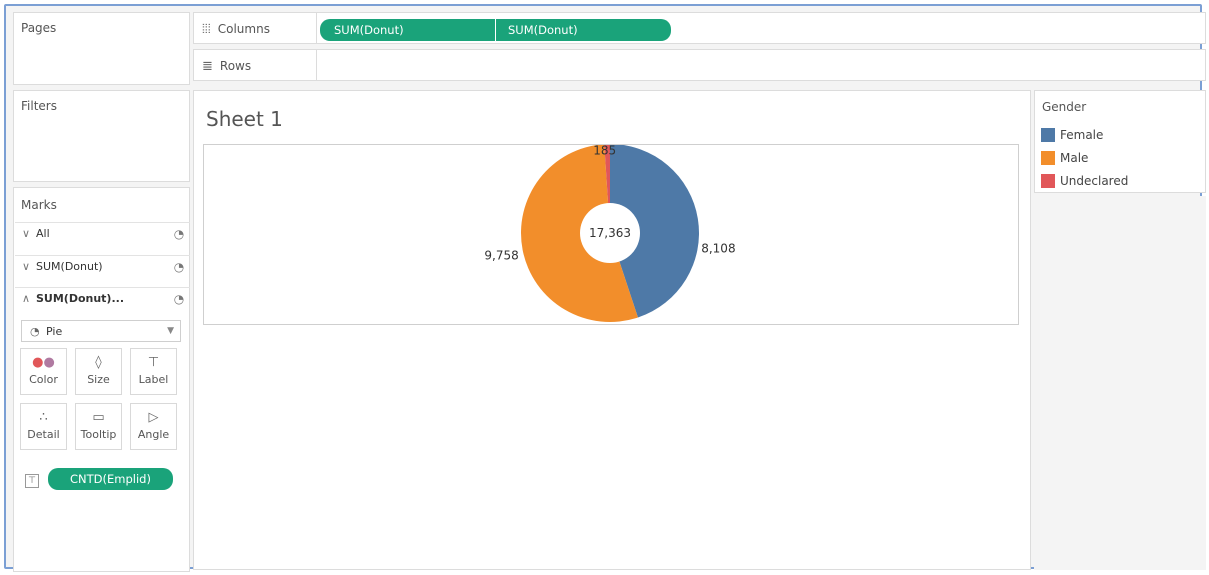 Image resolution: width=1209 pixels, height=575 pixels. Describe the element at coordinates (243, 29) in the screenshot. I see `columns-label-text: Columns` at that location.